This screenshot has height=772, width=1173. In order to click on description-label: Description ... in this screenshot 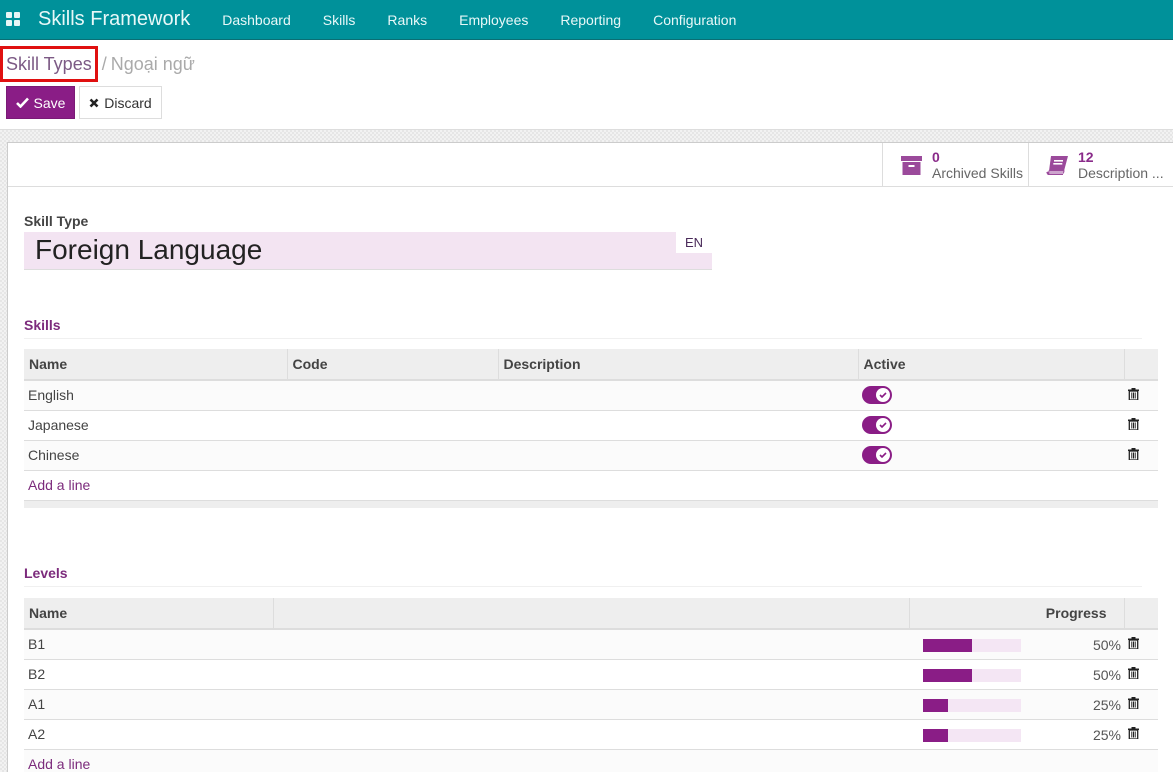, I will do `click(1121, 173)`.